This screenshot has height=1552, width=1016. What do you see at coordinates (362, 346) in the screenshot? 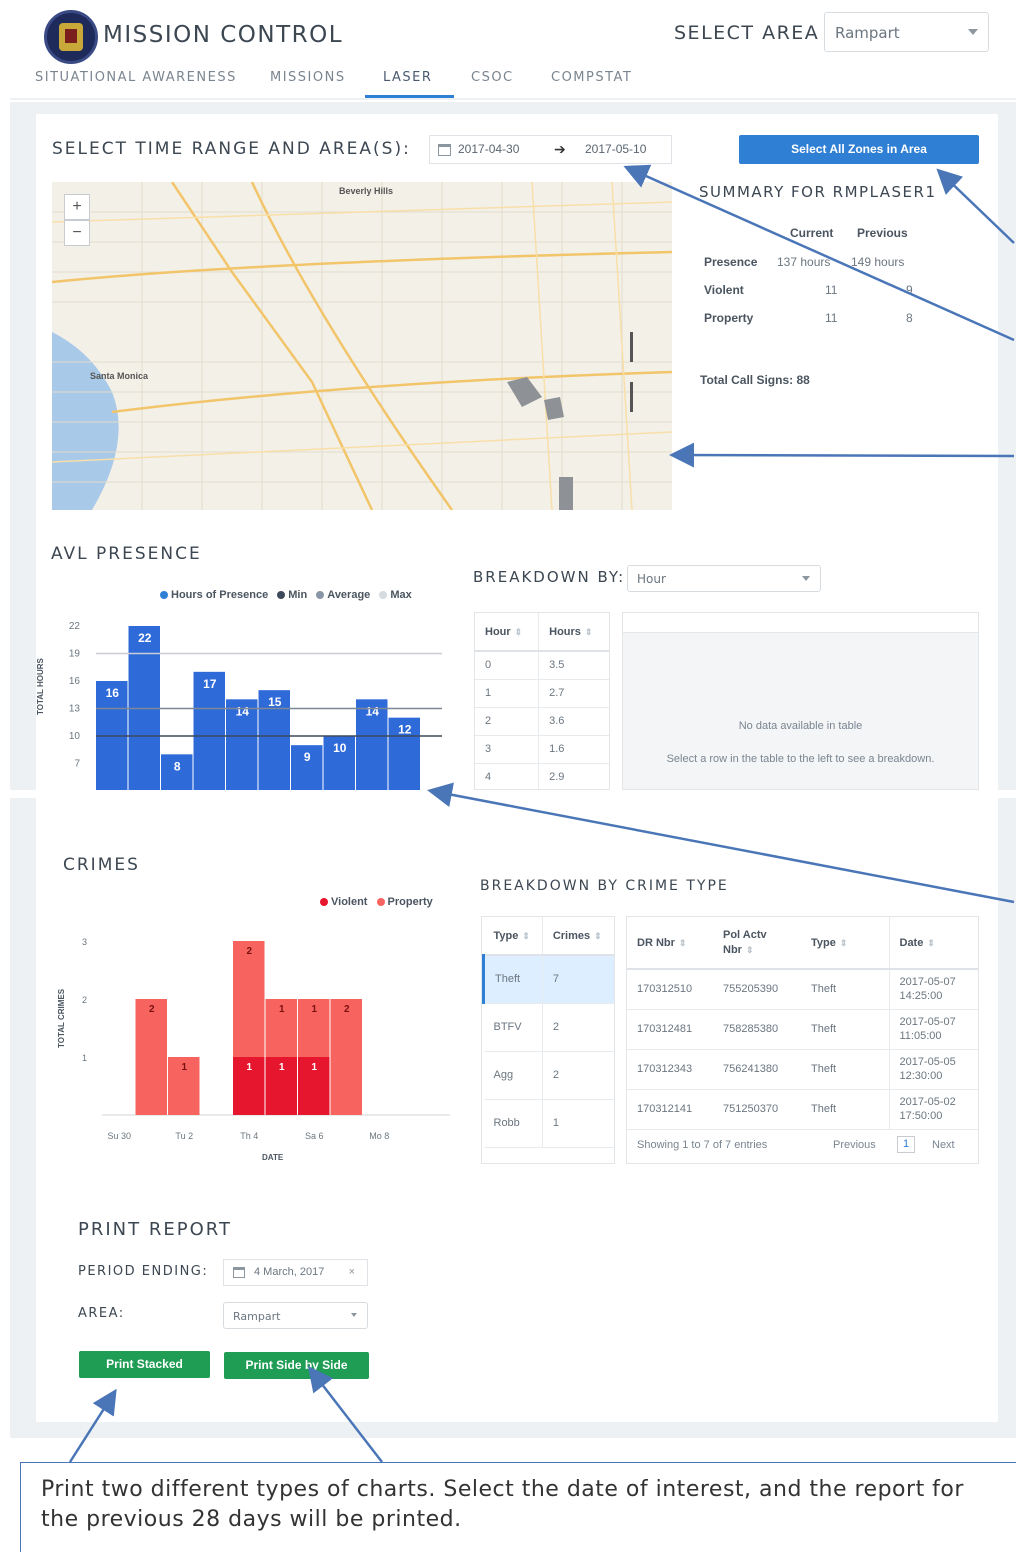
I see `area-map: Beverly Hills Santa Monica + −` at bounding box center [362, 346].